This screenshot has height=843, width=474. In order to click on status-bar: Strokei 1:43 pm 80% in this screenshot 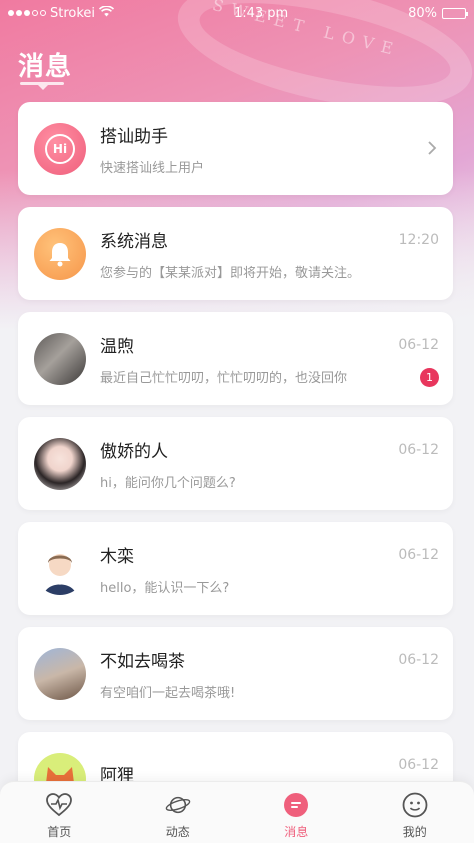, I will do `click(237, 13)`.